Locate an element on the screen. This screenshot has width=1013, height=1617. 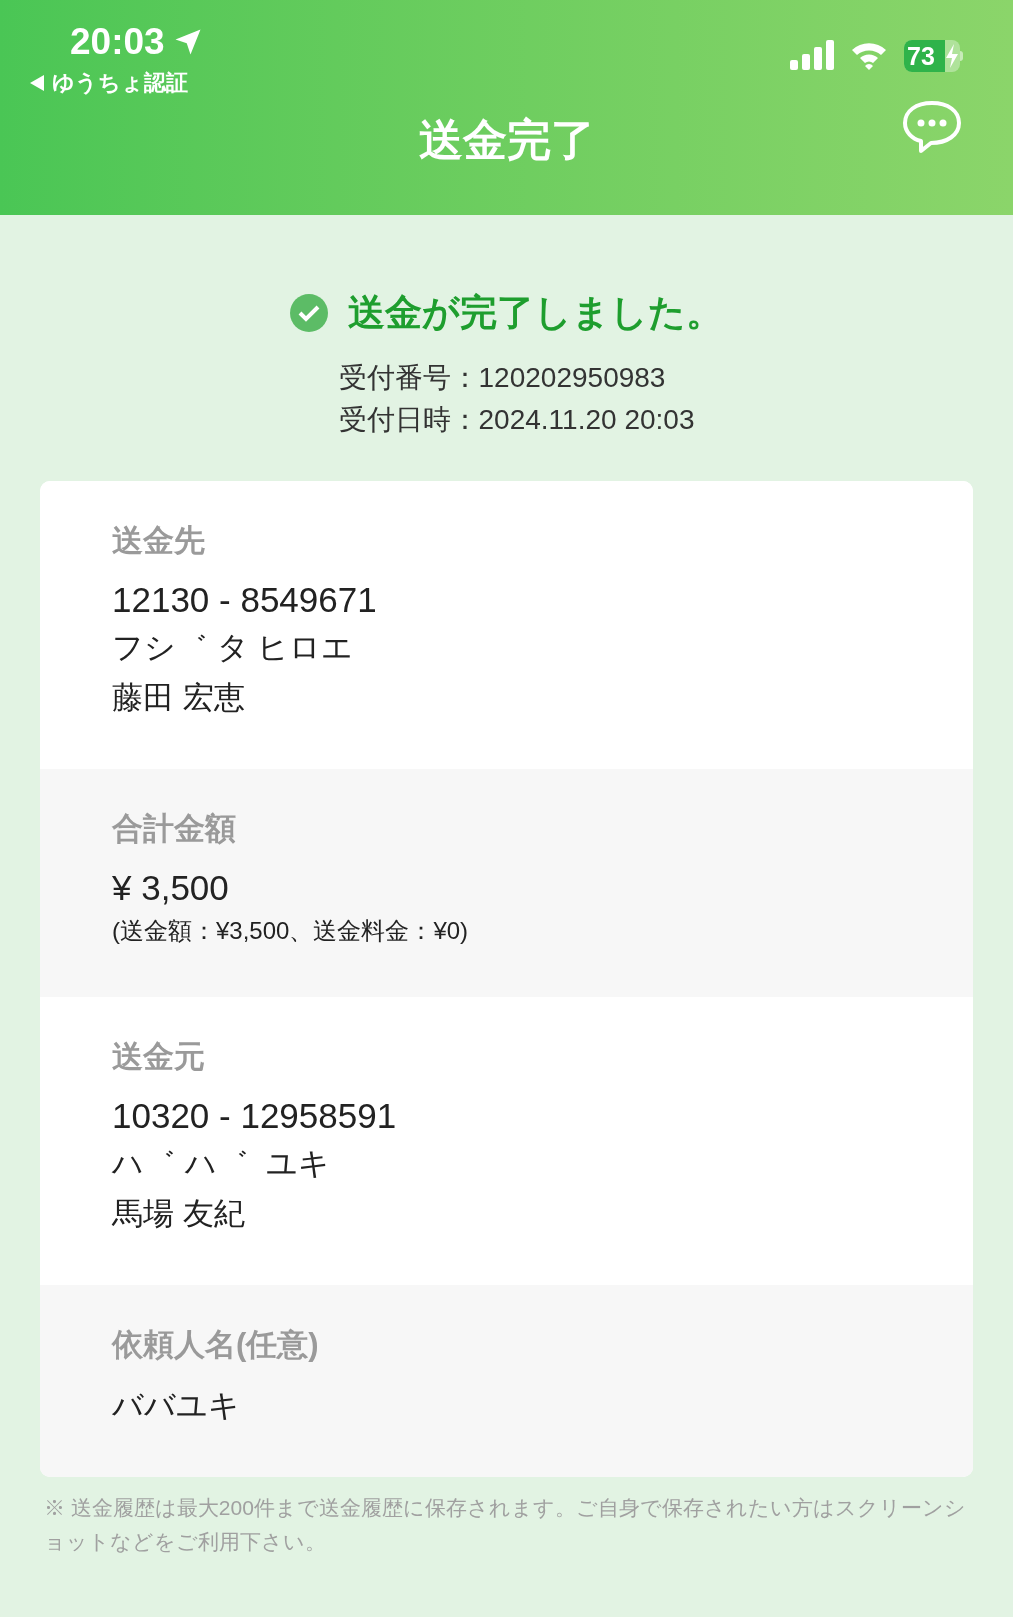
back-triangle-icon is located at coordinates (37, 82).